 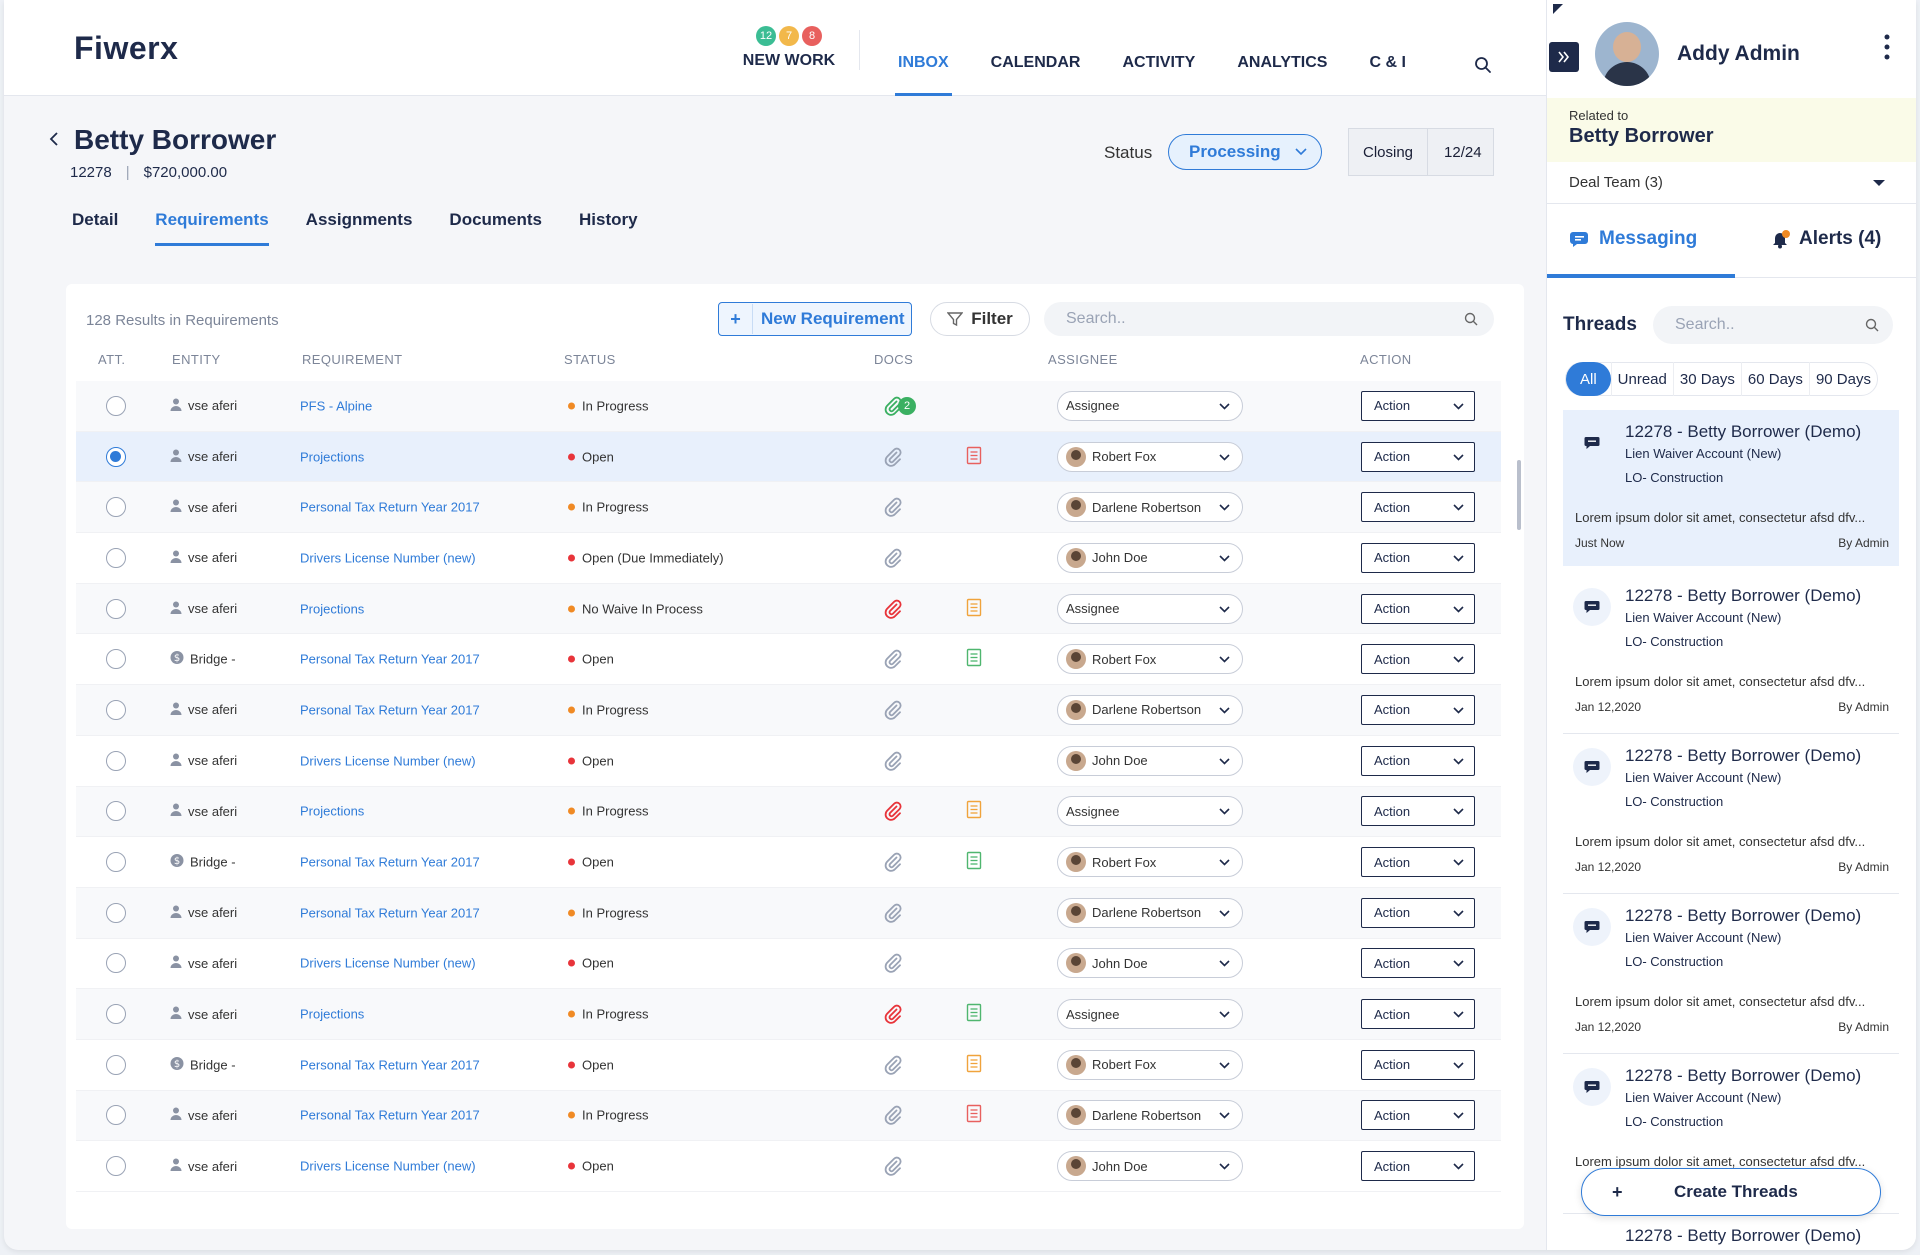 I want to click on new-work-nav: 12 7 8 NEW WORK, so click(x=789, y=48).